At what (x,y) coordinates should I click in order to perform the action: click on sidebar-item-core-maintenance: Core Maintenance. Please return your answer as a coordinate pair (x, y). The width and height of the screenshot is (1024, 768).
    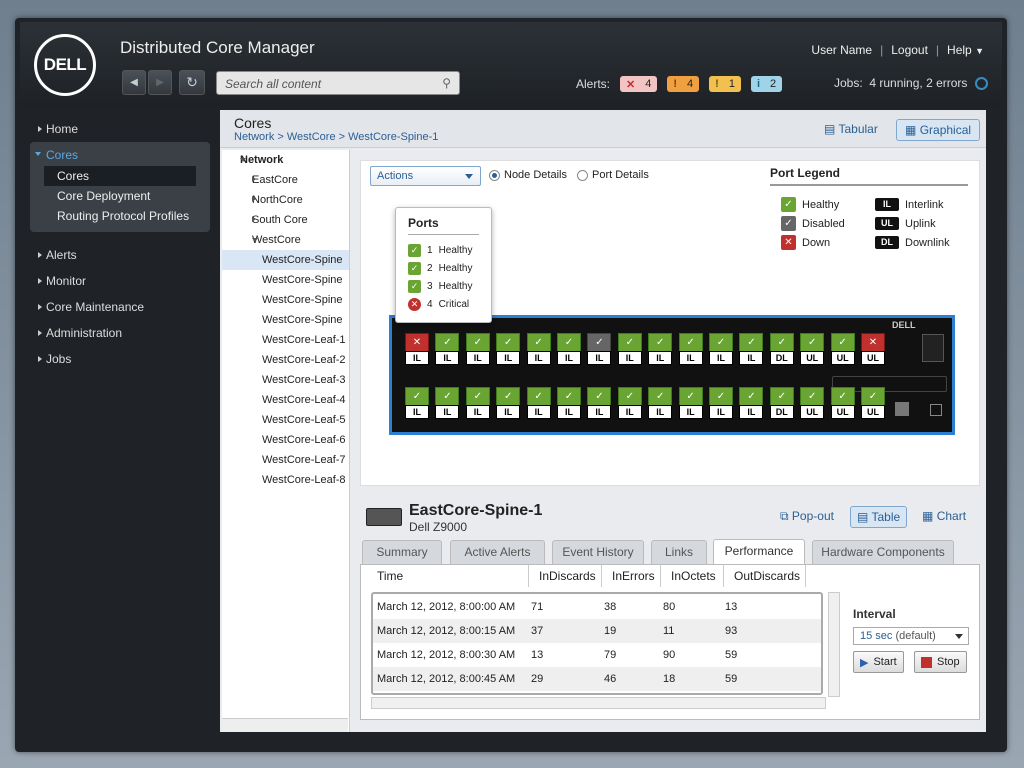
    Looking at the image, I should click on (120, 307).